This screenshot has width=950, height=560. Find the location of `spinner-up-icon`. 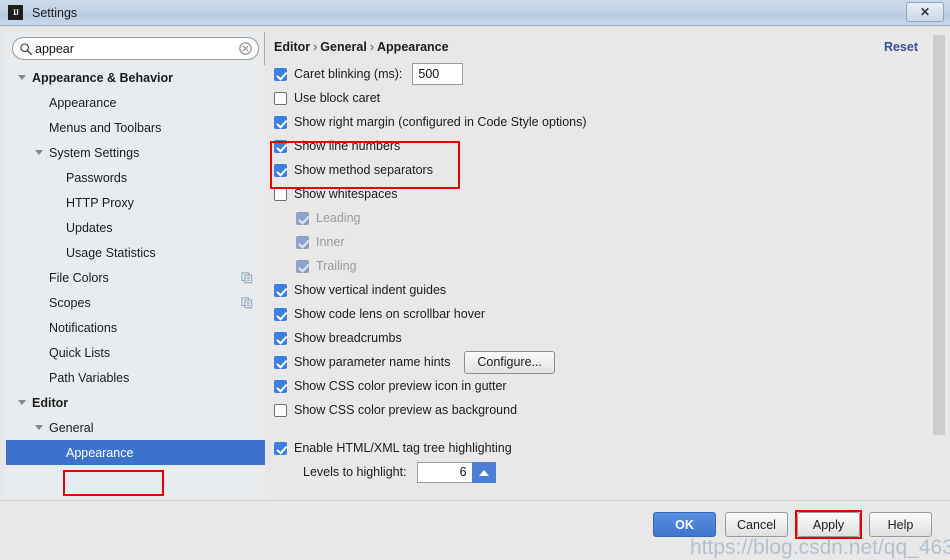

spinner-up-icon is located at coordinates (483, 472).